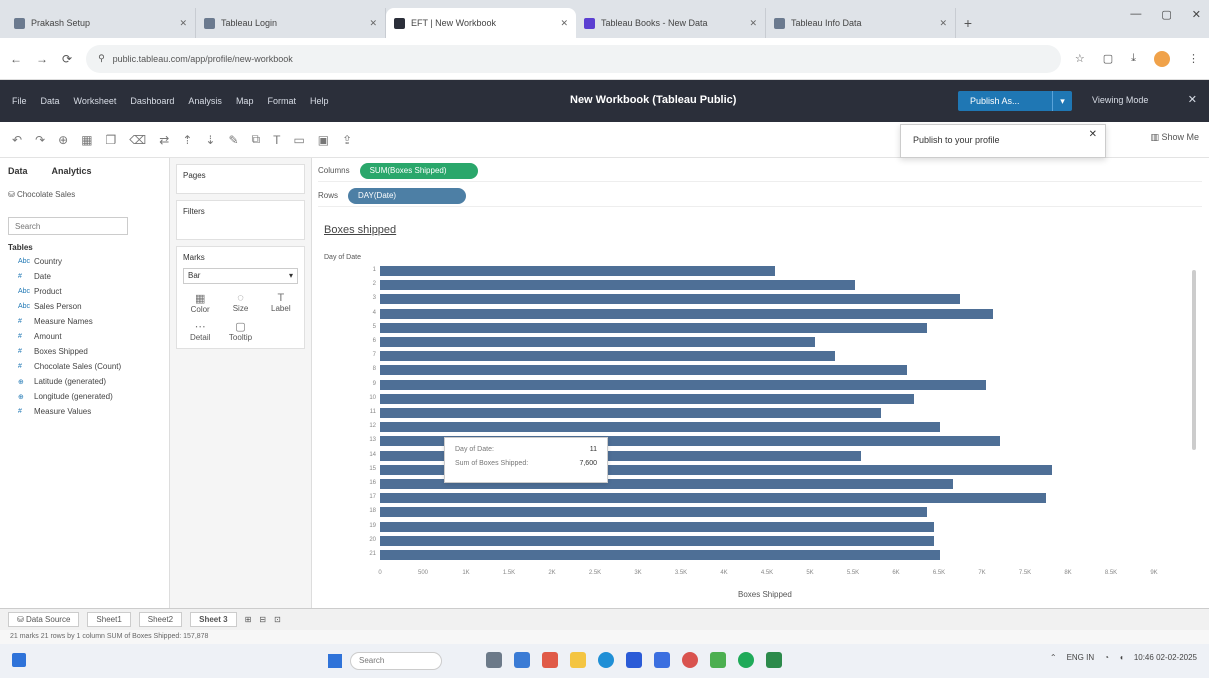 This screenshot has height=678, width=1209. Describe the element at coordinates (240, 220) in the screenshot. I see `filters-card: Filters` at that location.